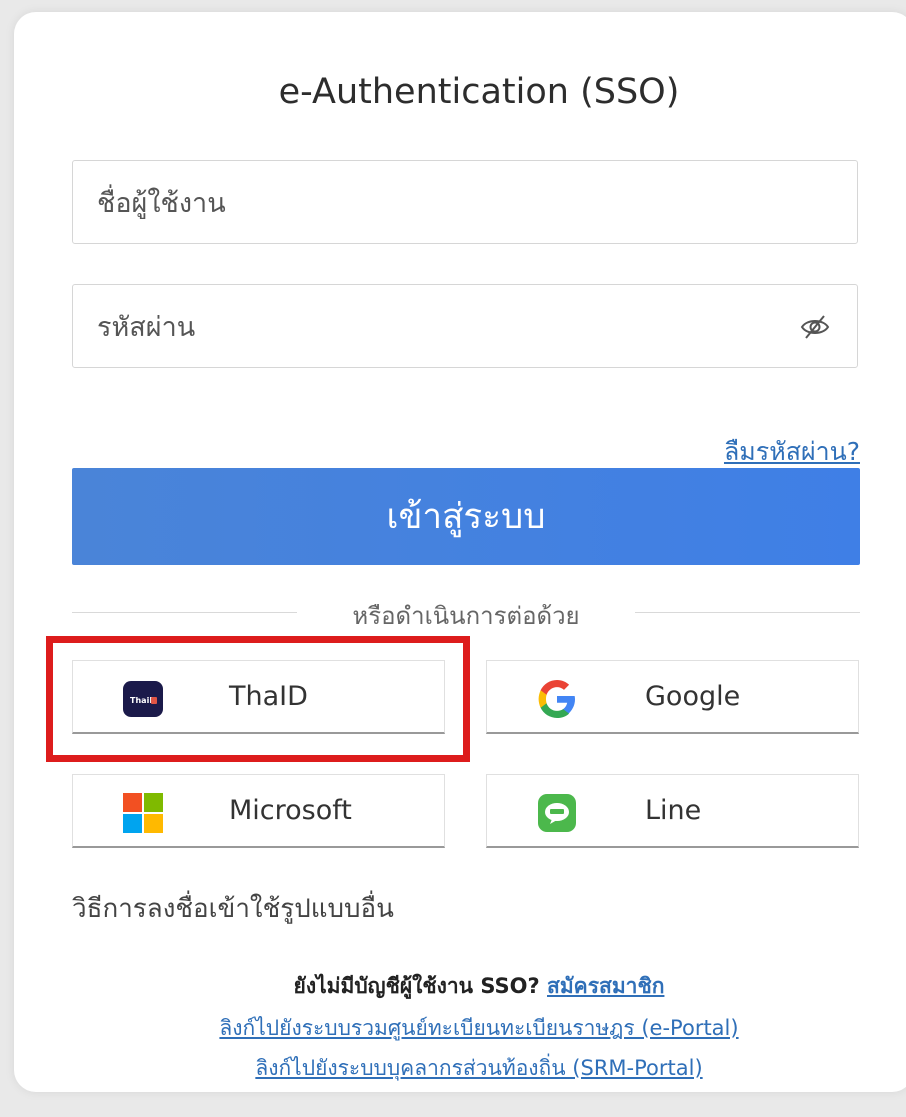 This screenshot has width=906, height=1117. Describe the element at coordinates (815, 327) in the screenshot. I see `eye-slash-icon` at that location.